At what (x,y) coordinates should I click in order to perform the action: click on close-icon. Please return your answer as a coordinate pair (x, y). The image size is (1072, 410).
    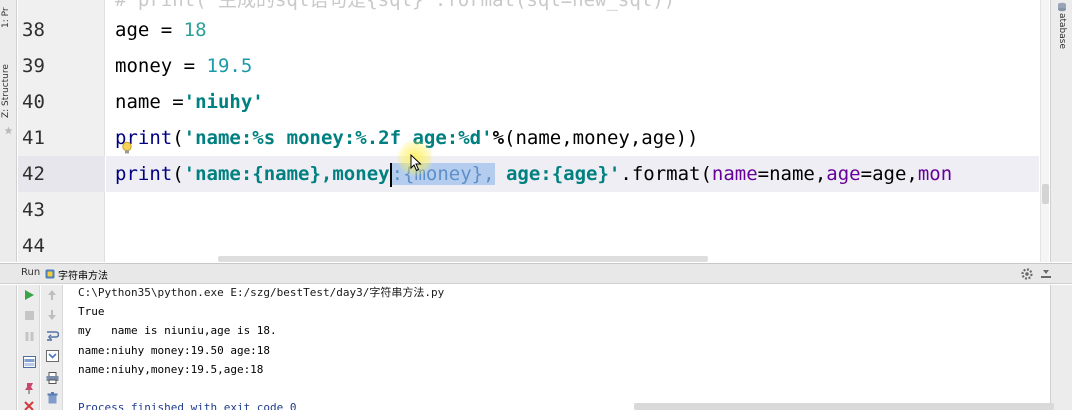
    Looking at the image, I should click on (29, 405).